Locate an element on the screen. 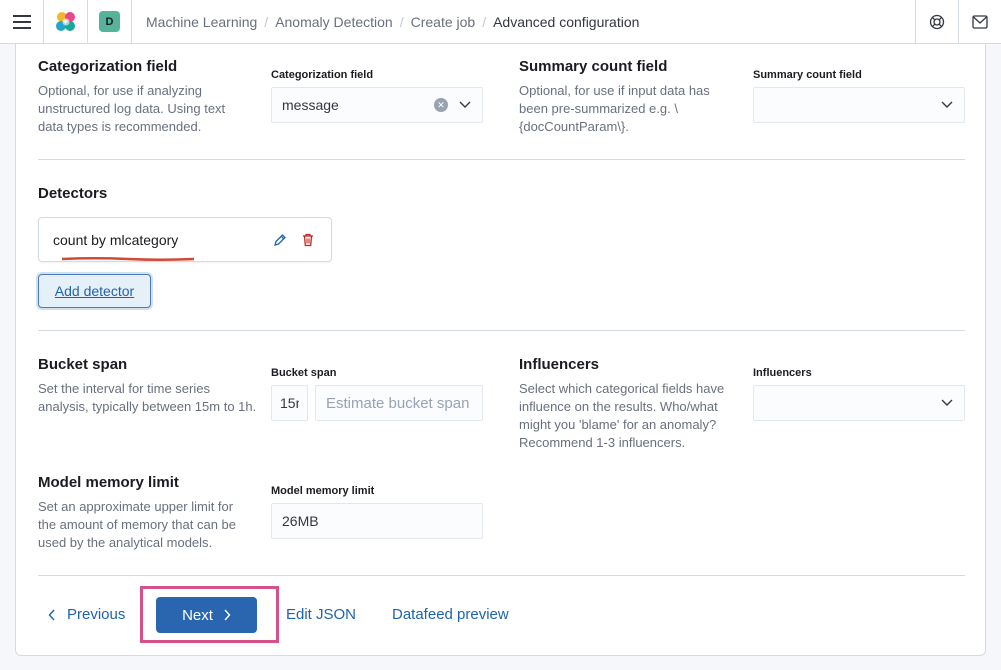 The width and height of the screenshot is (1001, 670). mail-icon is located at coordinates (980, 21).